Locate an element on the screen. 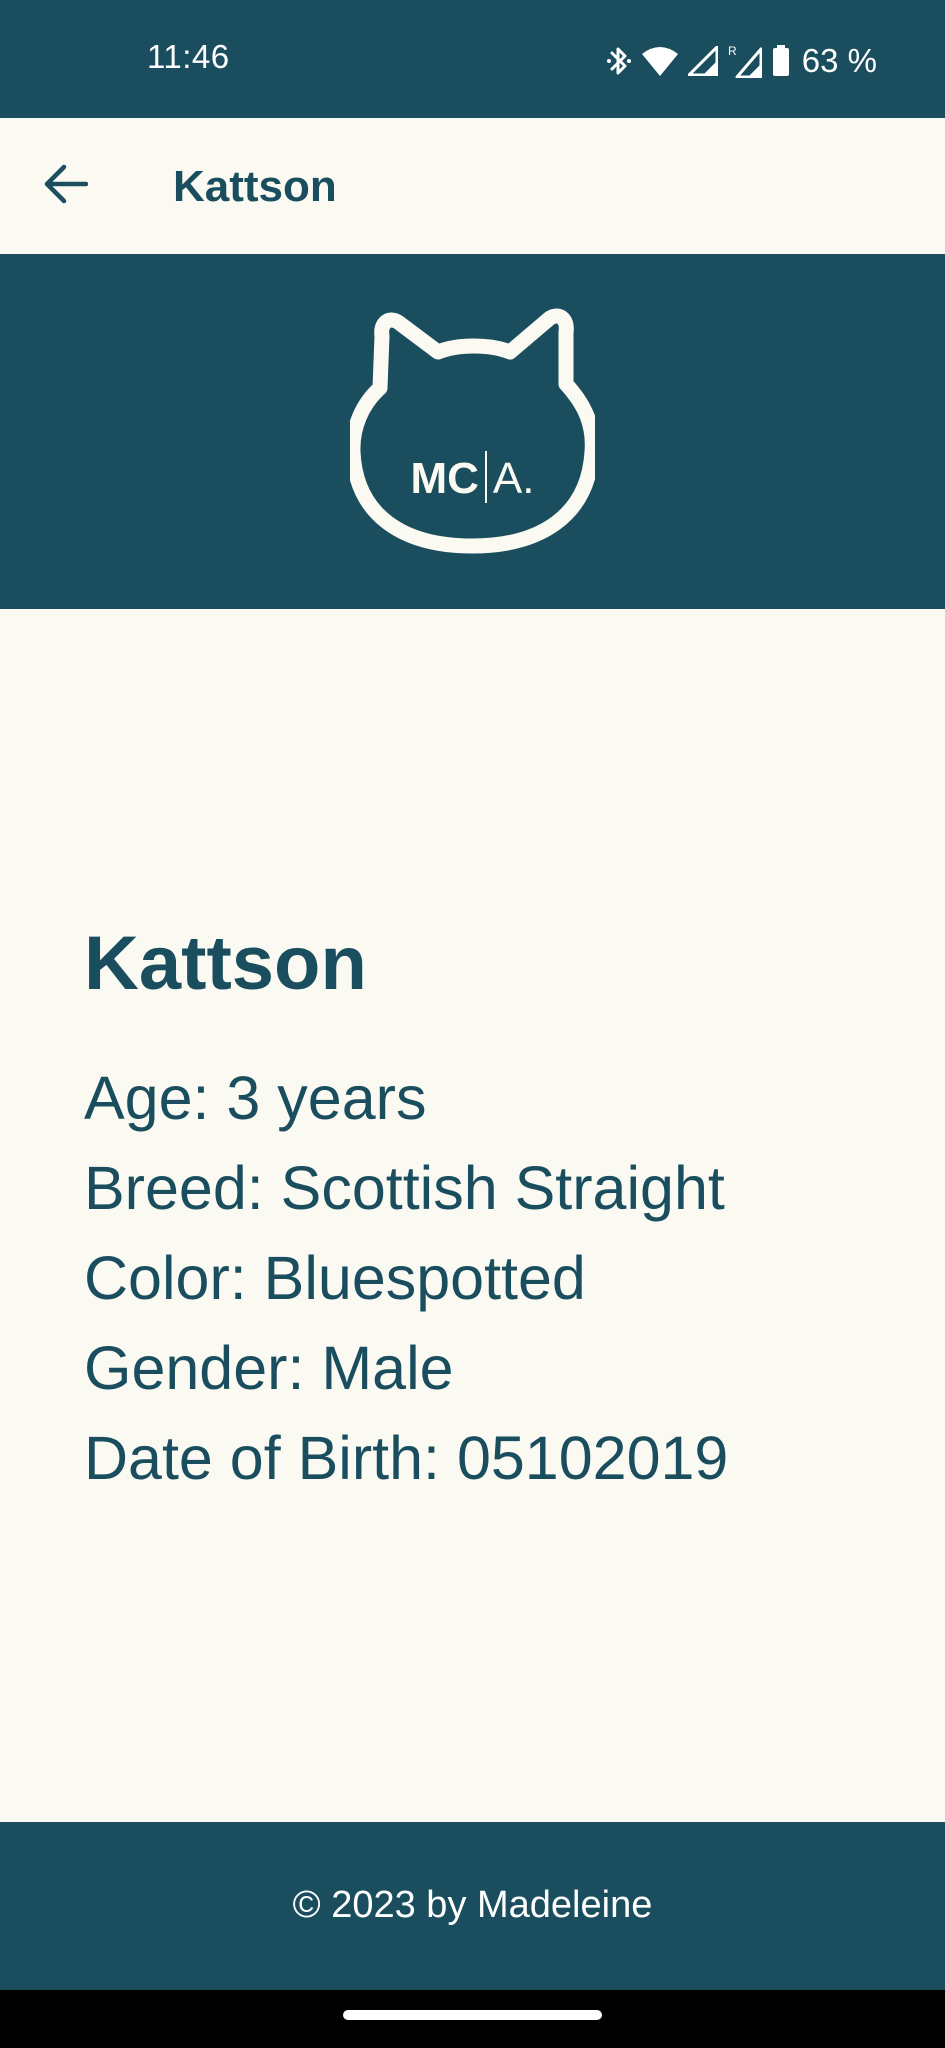  logo-text: MC A. is located at coordinates (472, 477).